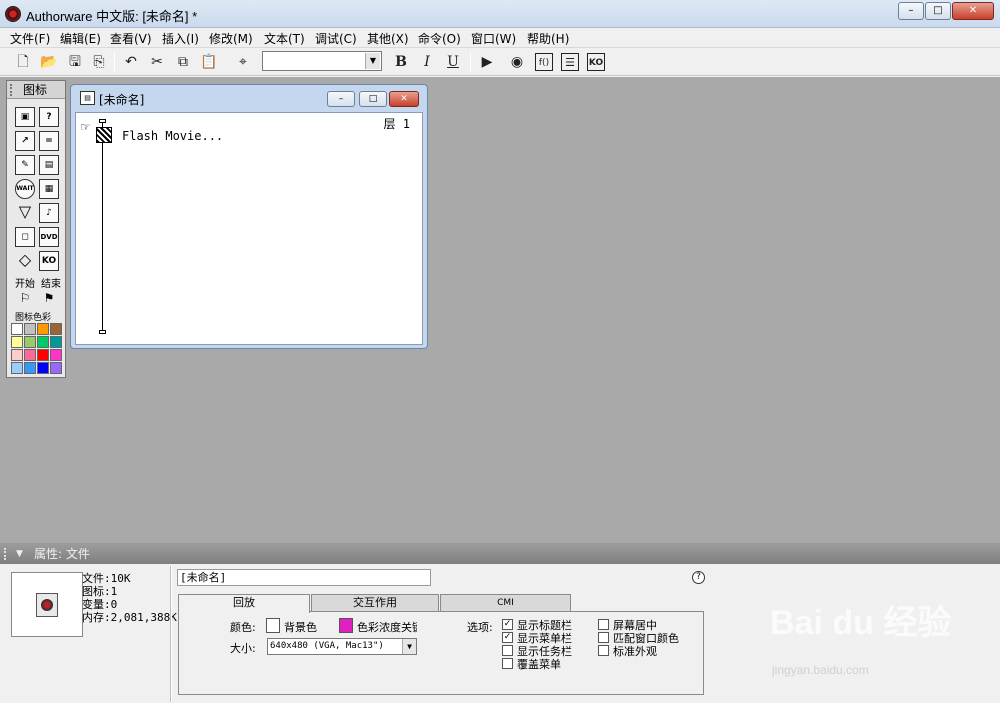 The image size is (1000, 703). Describe the element at coordinates (131, 62) in the screenshot. I see `undo-icon: ↶` at that location.